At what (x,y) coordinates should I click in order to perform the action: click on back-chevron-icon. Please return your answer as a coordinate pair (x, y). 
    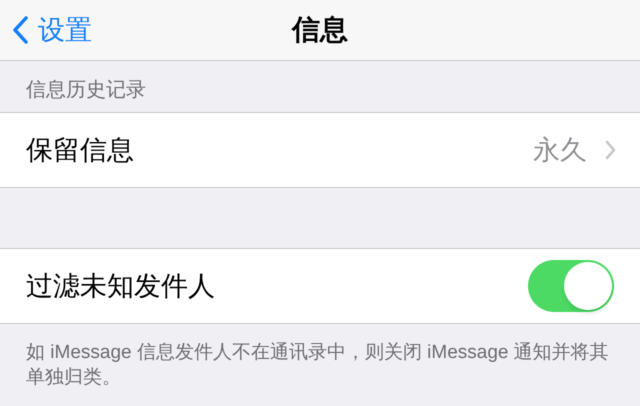
    Looking at the image, I should click on (20, 30).